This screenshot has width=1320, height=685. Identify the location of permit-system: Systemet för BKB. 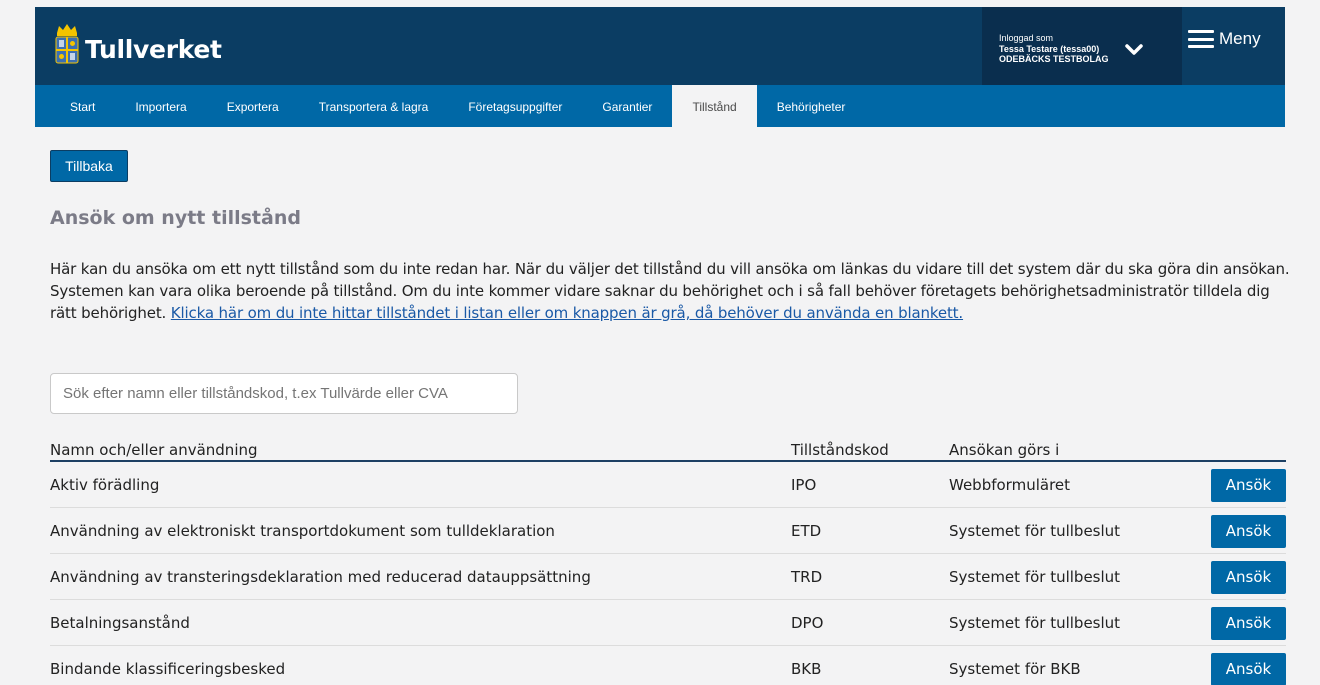
(1015, 669).